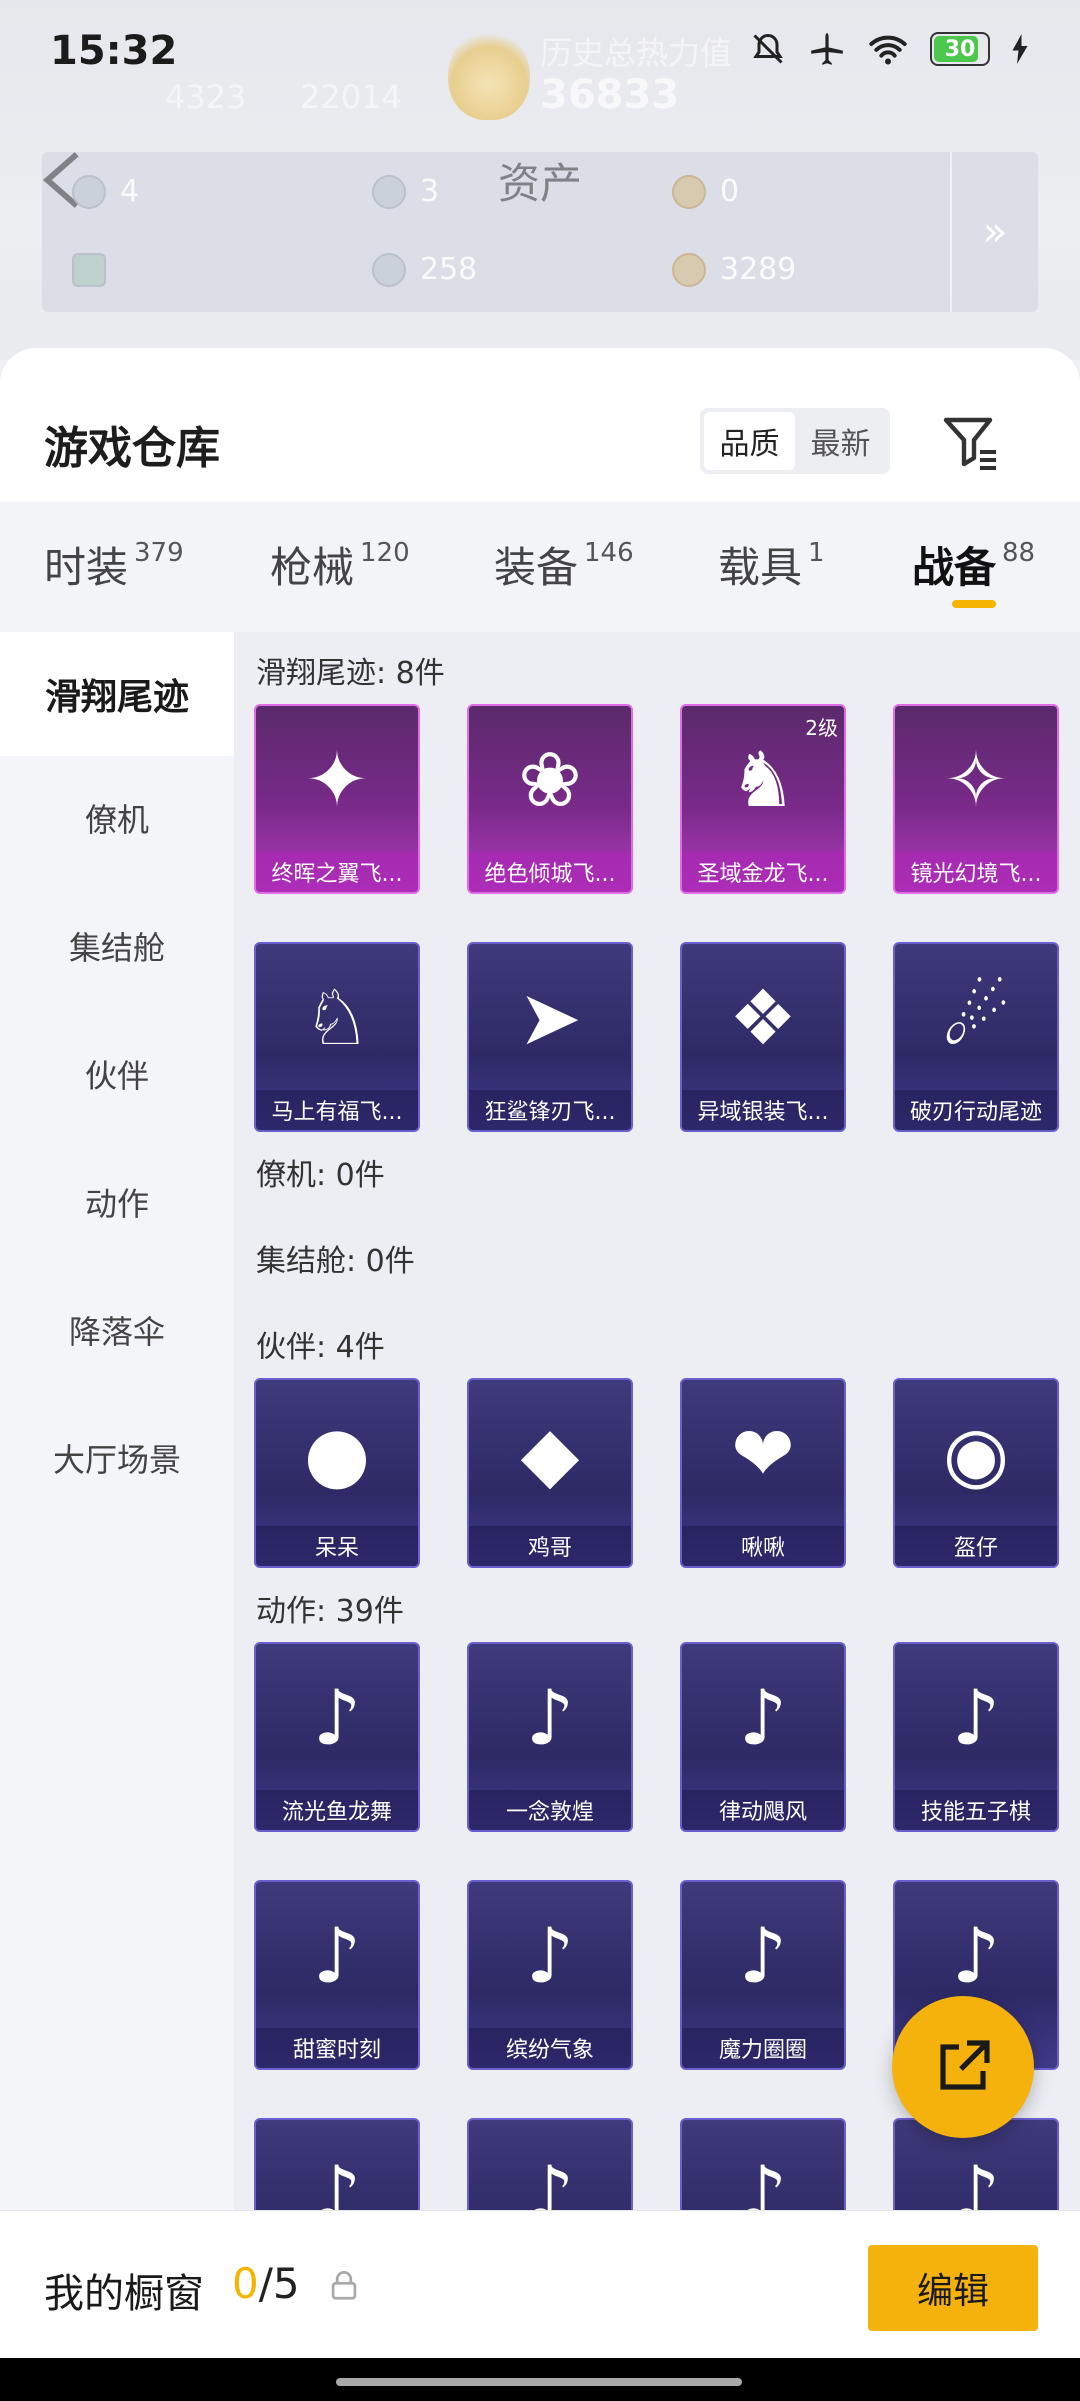 The width and height of the screenshot is (1080, 2401). Describe the element at coordinates (117, 1330) in the screenshot. I see `sidebar-item-parachute: 降落伞` at that location.